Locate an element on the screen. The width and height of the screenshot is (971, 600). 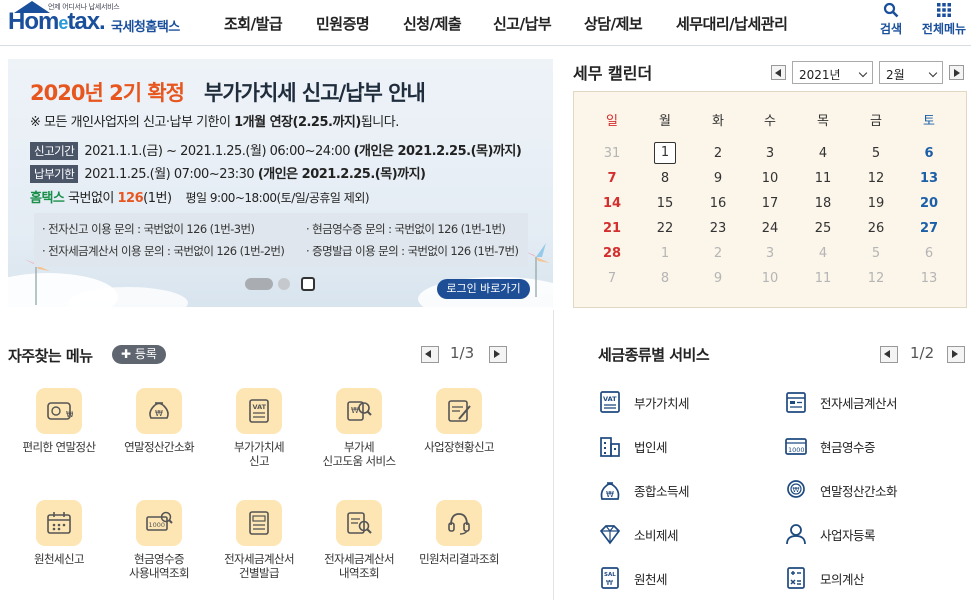
contact-cash-receipt: · 현금영수증 문의 : 국번없이 126 (1번-1번) is located at coordinates (406, 229).